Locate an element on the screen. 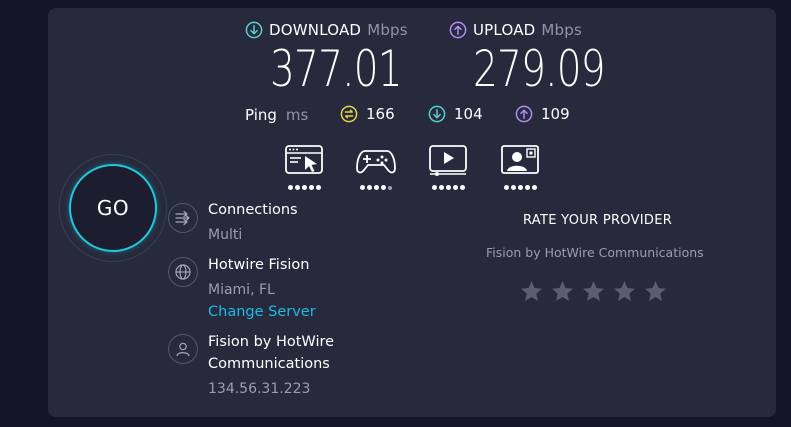 The width and height of the screenshot is (791, 427). ping-idle: 166 is located at coordinates (367, 114).